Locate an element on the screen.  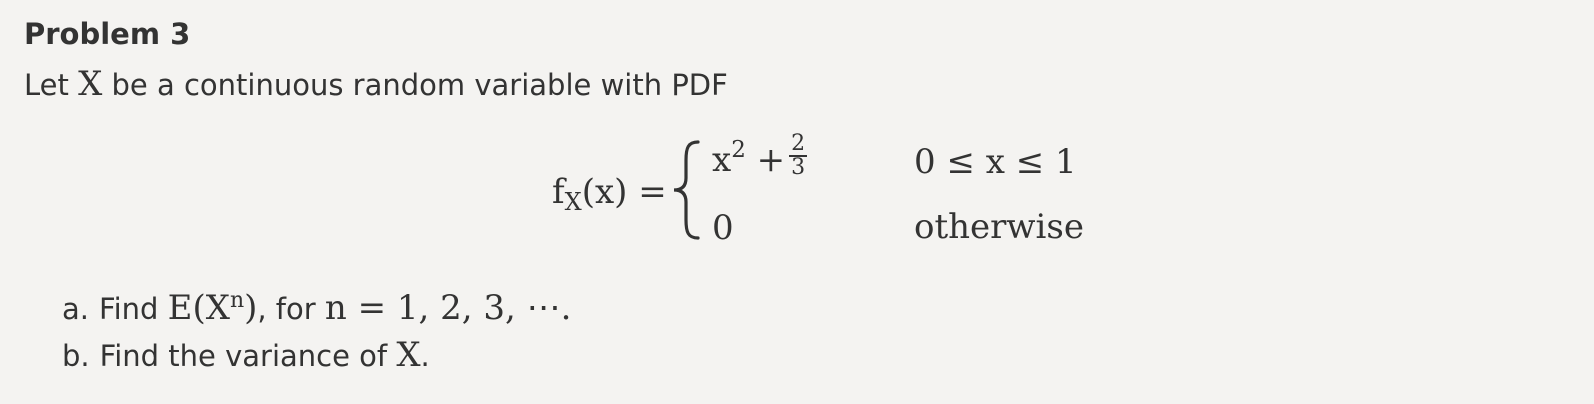
question-a-middle: , for is located at coordinates (286, 309).